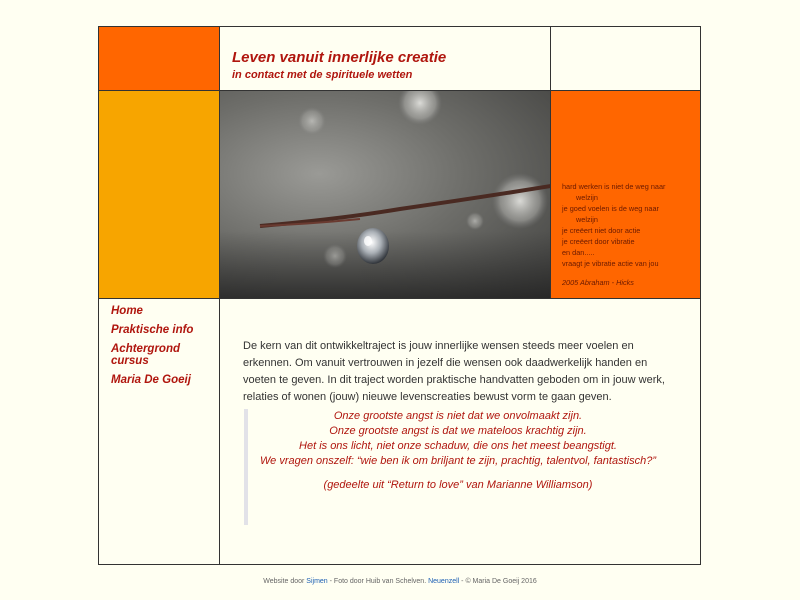 The height and width of the screenshot is (600, 800). What do you see at coordinates (614, 186) in the screenshot?
I see `side-quote-line: hard werken is niet de weg naar` at bounding box center [614, 186].